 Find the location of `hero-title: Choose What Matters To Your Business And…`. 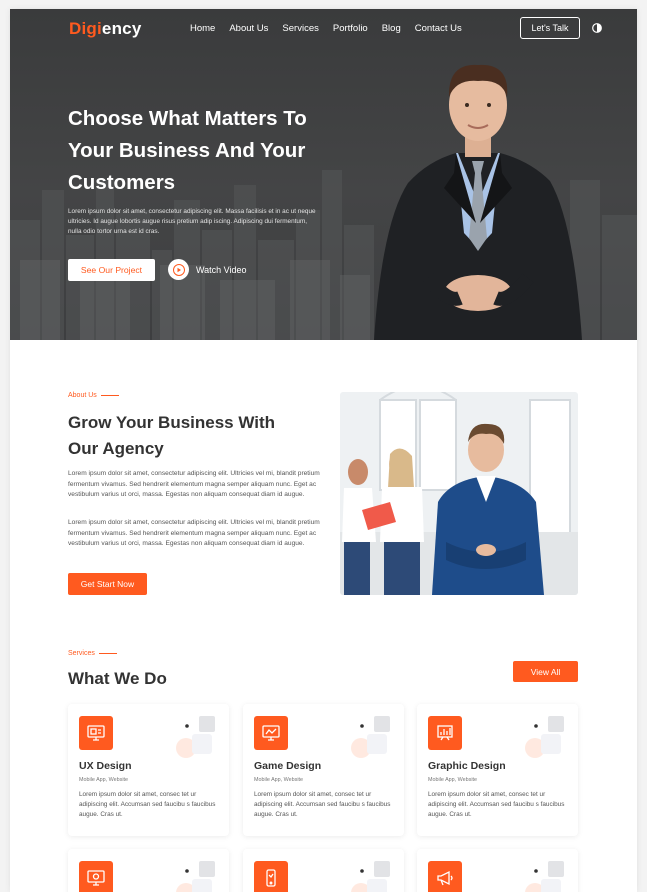

hero-title: Choose What Matters To Your Business And… is located at coordinates (187, 150).